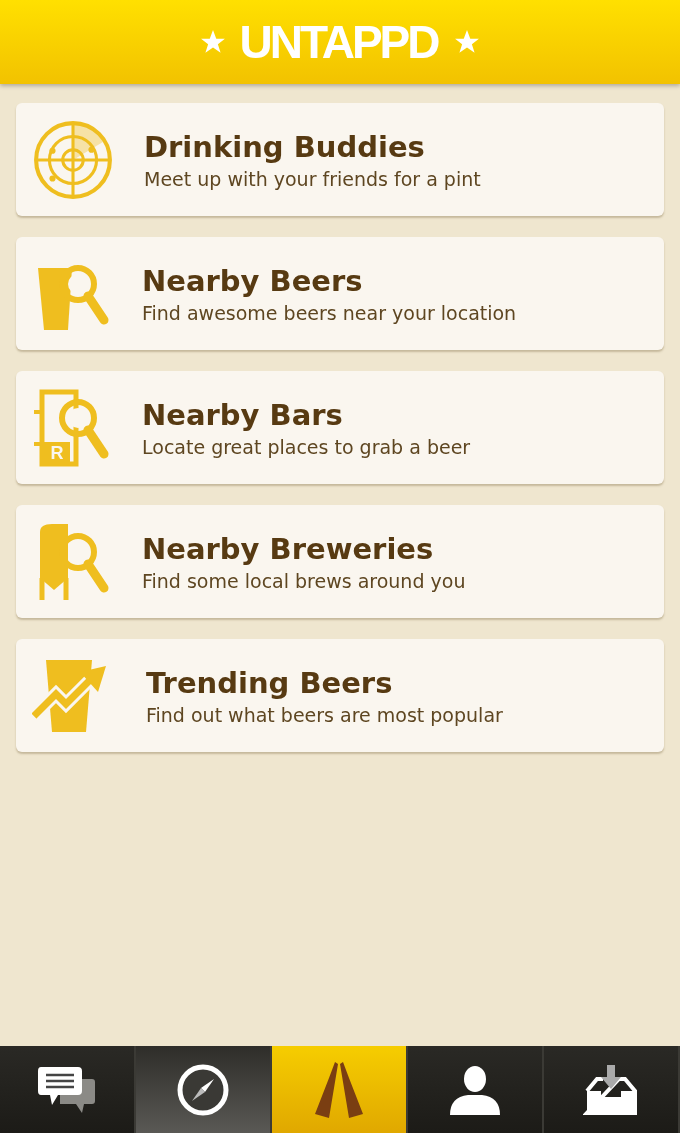  Describe the element at coordinates (270, 682) in the screenshot. I see `menu-title: Trending Beers` at that location.